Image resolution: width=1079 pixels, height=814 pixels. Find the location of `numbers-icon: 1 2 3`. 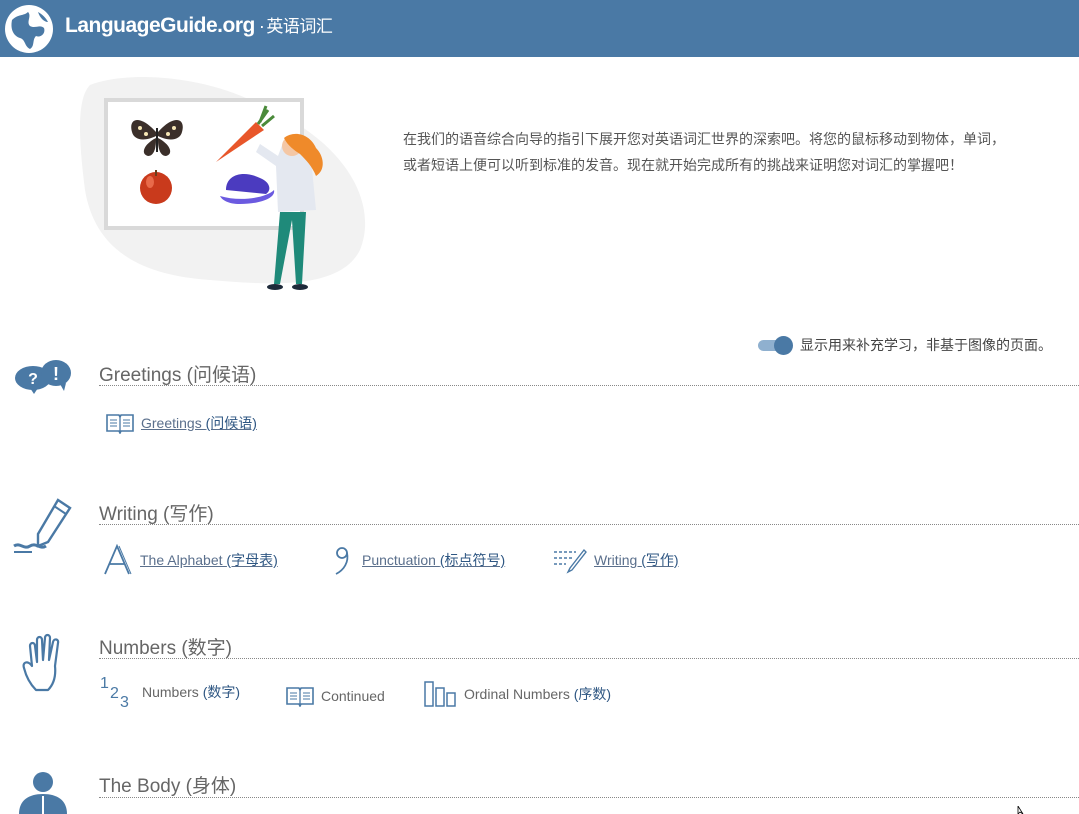

numbers-icon: 1 2 3 is located at coordinates (114, 692).